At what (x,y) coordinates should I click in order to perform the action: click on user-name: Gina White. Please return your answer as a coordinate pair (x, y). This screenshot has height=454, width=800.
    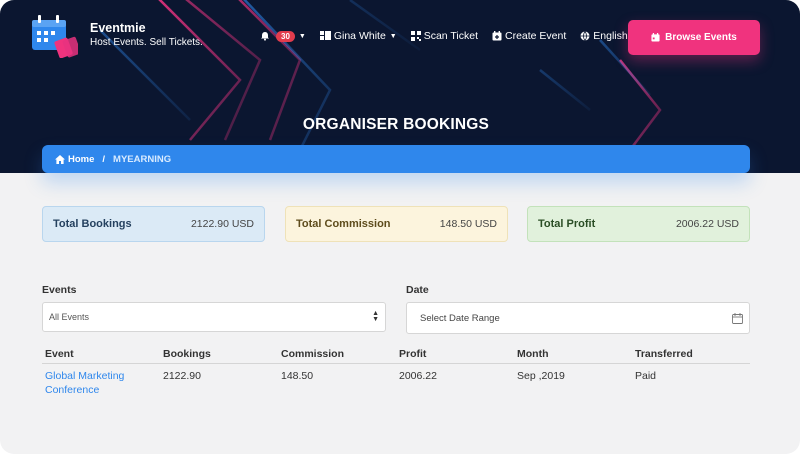
    Looking at the image, I should click on (359, 36).